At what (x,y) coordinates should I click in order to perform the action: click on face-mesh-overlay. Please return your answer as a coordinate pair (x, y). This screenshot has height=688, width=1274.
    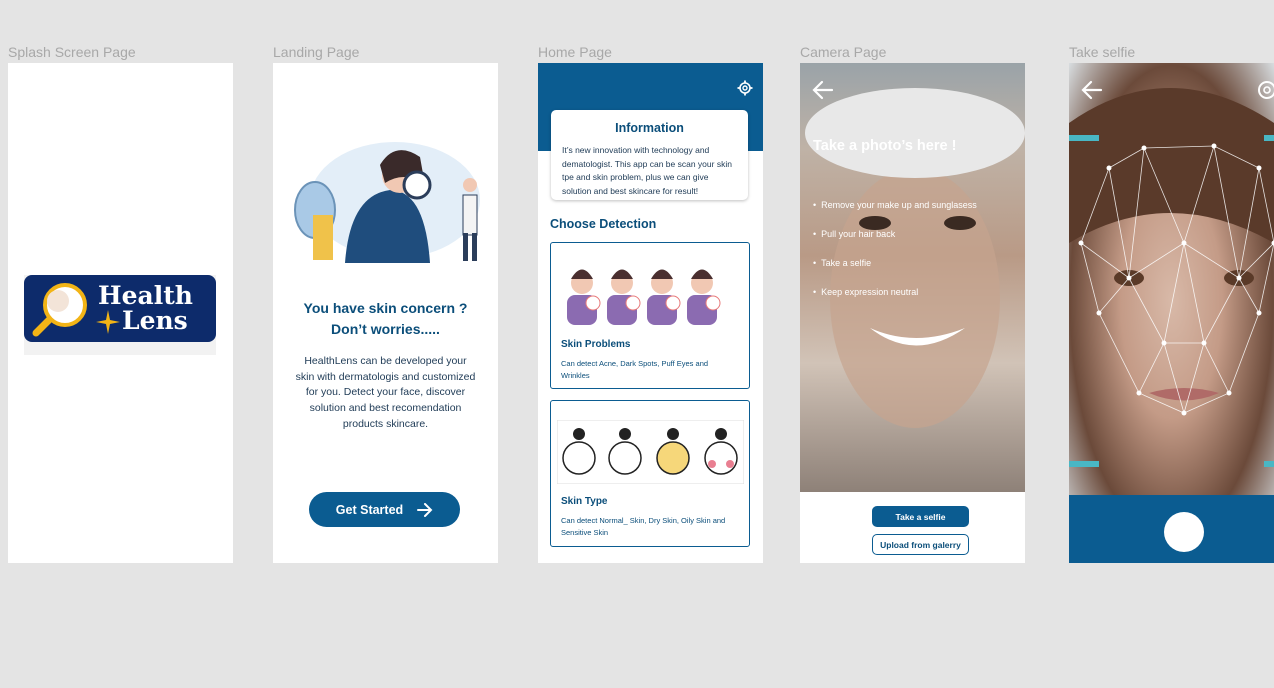
    Looking at the image, I should click on (1171, 277).